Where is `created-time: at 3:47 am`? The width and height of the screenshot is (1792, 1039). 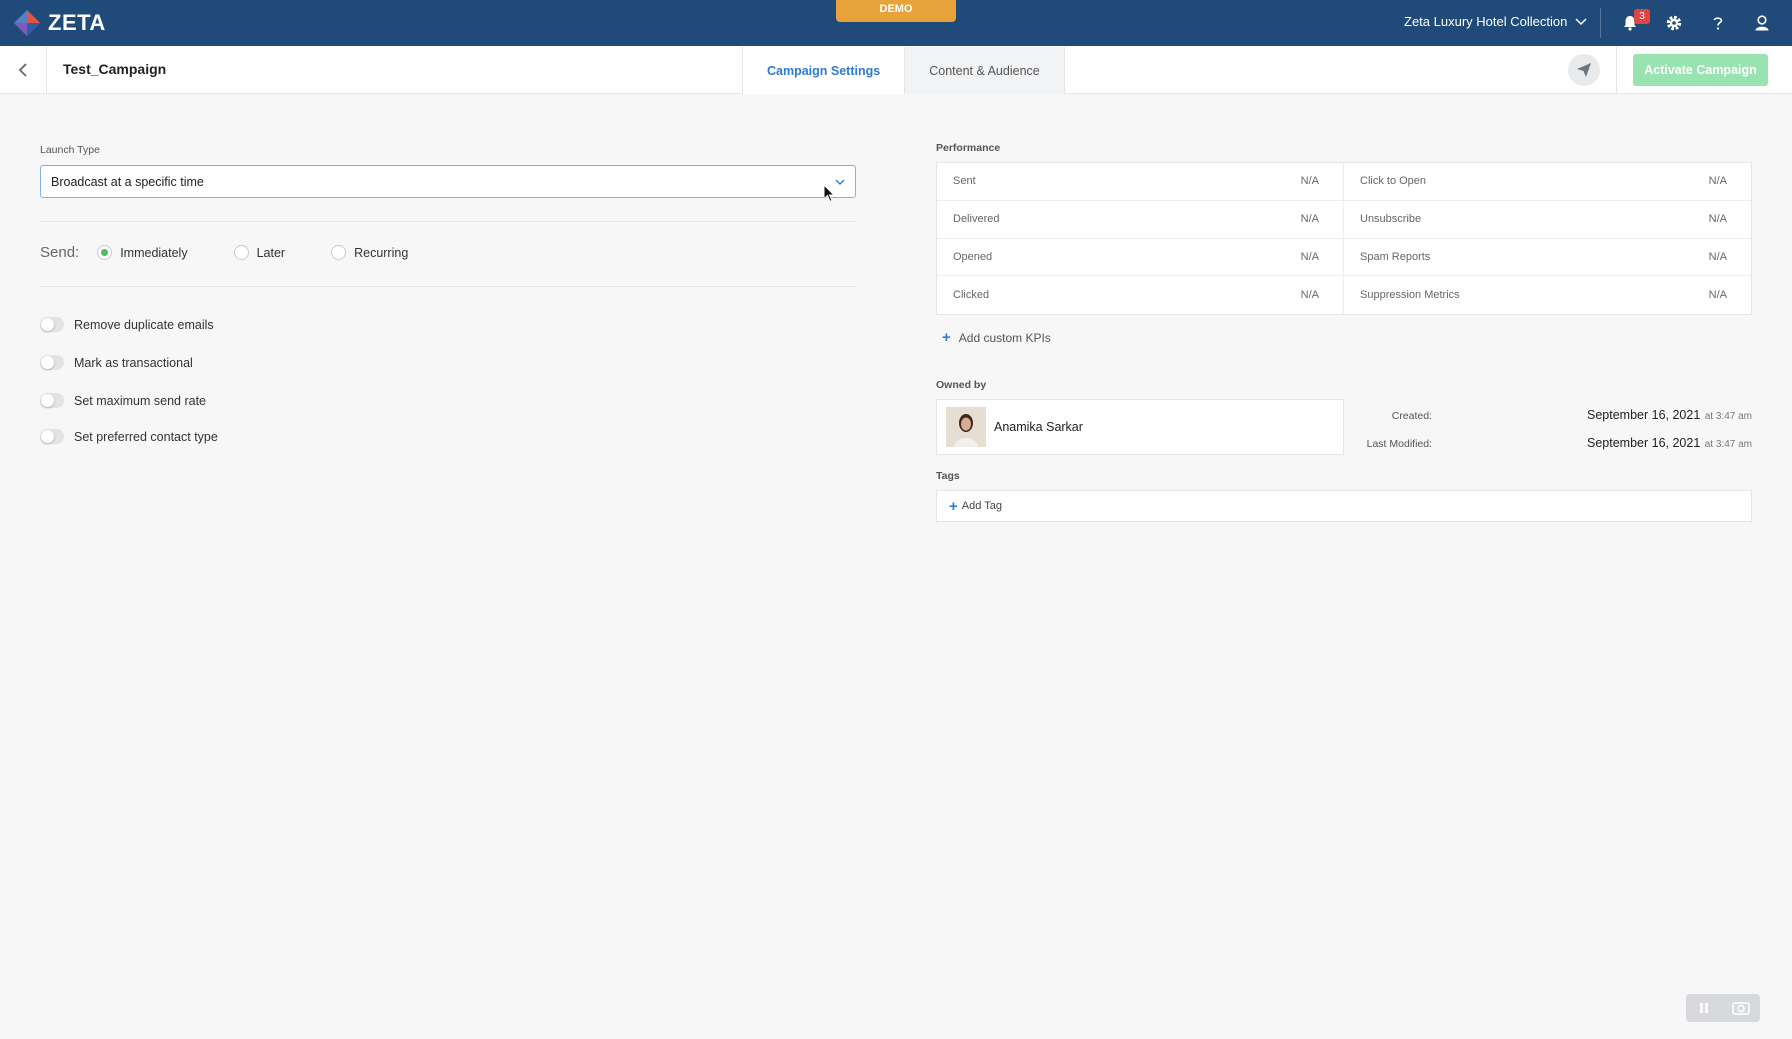
created-time: at 3:47 am is located at coordinates (1728, 416).